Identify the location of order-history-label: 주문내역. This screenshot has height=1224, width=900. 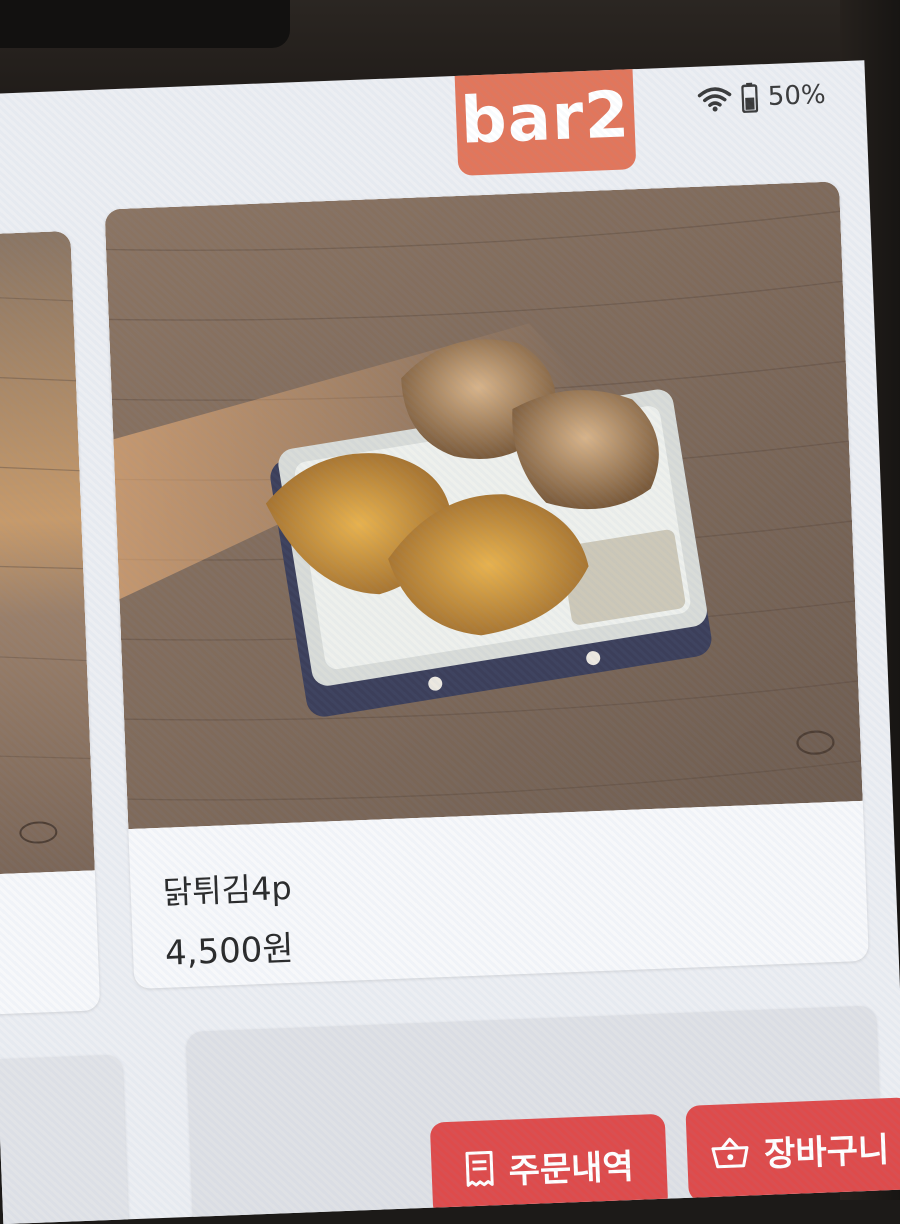
(571, 1169).